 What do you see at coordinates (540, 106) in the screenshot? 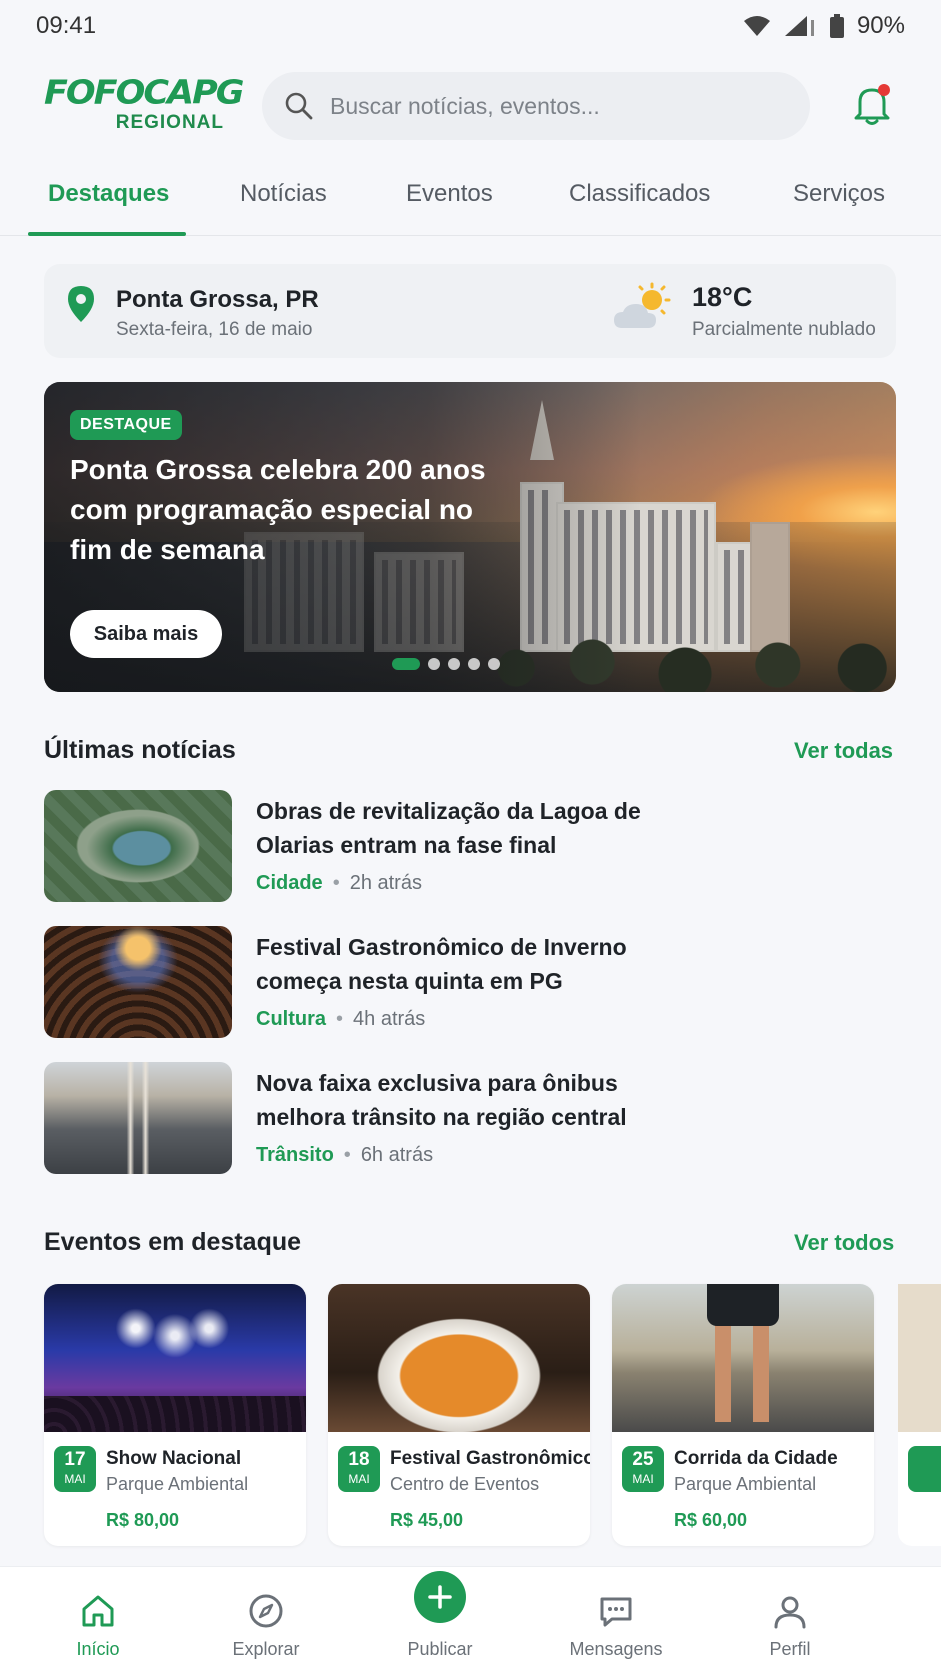
I see `search-input` at bounding box center [540, 106].